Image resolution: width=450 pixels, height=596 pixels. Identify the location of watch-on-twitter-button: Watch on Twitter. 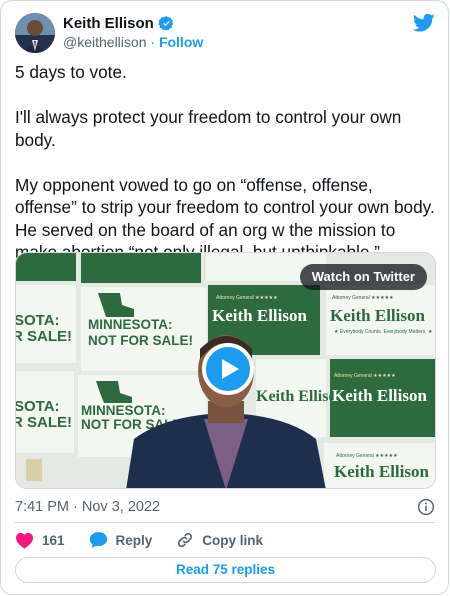
(363, 277).